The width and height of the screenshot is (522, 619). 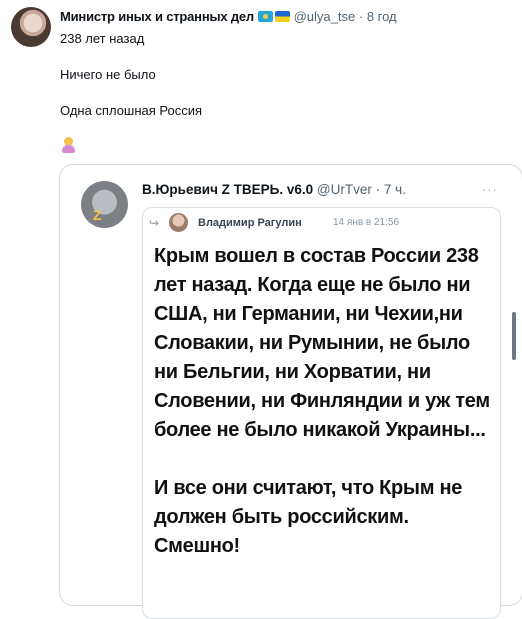 What do you see at coordinates (395, 189) in the screenshot?
I see `quoted-tweet-time: 7 ч.` at bounding box center [395, 189].